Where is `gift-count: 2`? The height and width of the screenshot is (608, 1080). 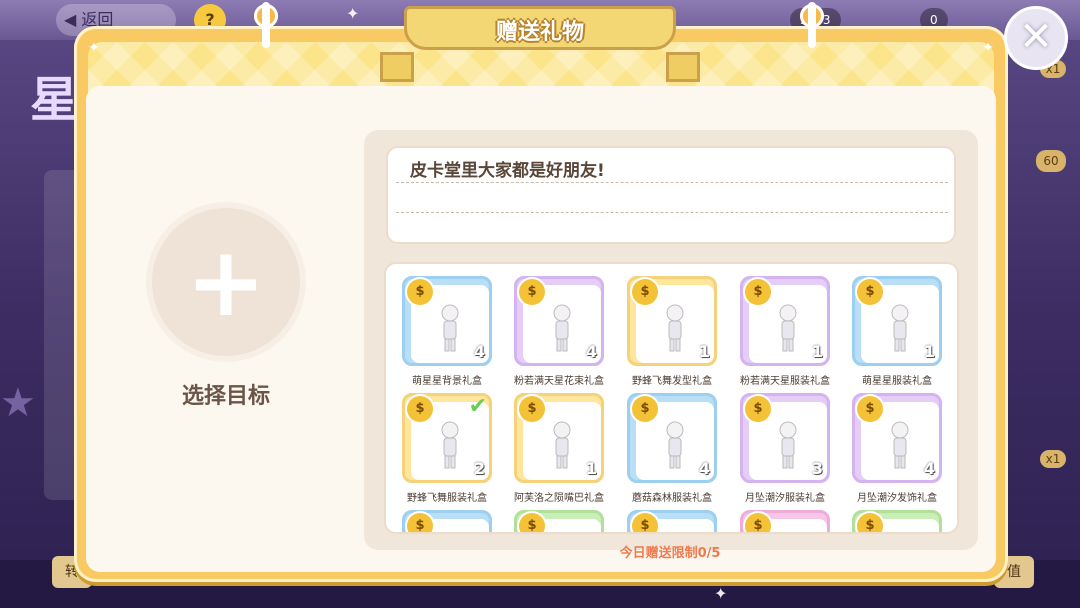
gift-count: 2 is located at coordinates (479, 468).